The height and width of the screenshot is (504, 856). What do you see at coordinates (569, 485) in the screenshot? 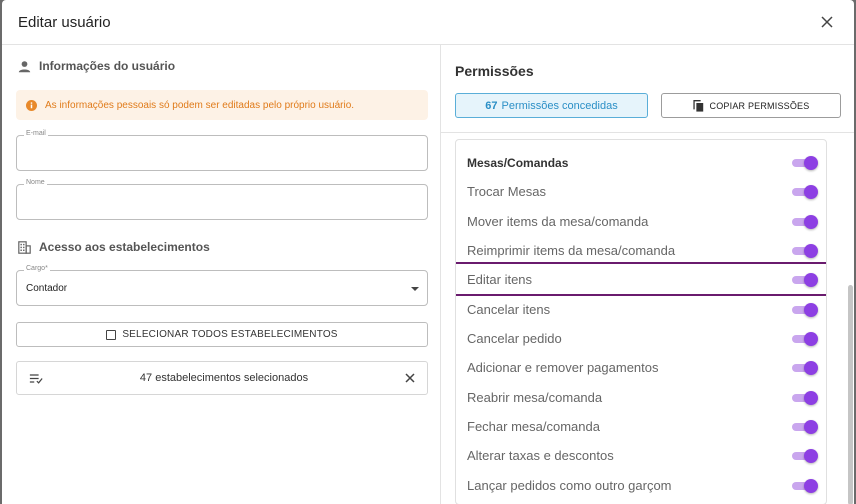
I see `permission-label: Lançar pedidos como outro garçom` at bounding box center [569, 485].